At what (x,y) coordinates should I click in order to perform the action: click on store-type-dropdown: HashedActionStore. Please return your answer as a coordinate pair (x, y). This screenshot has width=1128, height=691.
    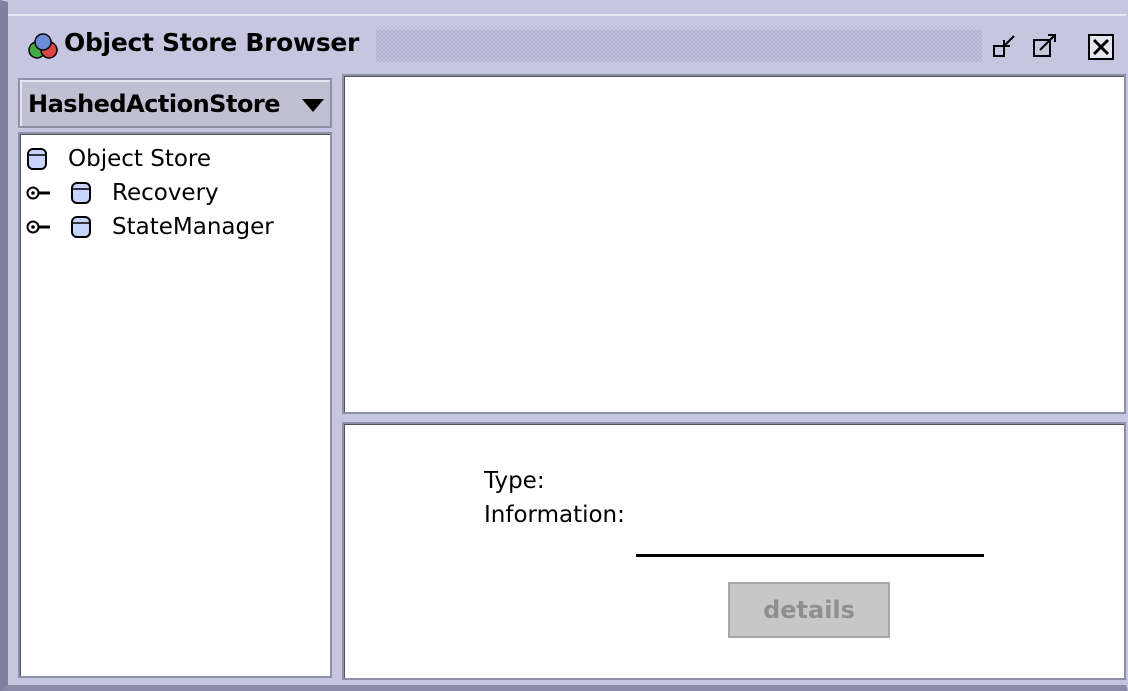
    Looking at the image, I should click on (175, 103).